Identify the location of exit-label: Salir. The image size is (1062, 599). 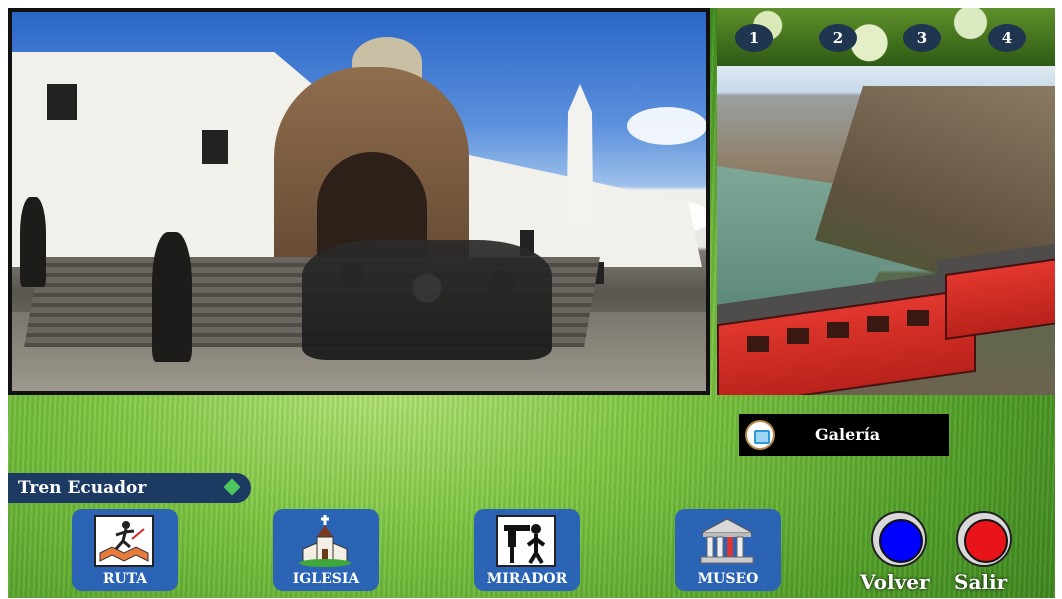
(981, 582).